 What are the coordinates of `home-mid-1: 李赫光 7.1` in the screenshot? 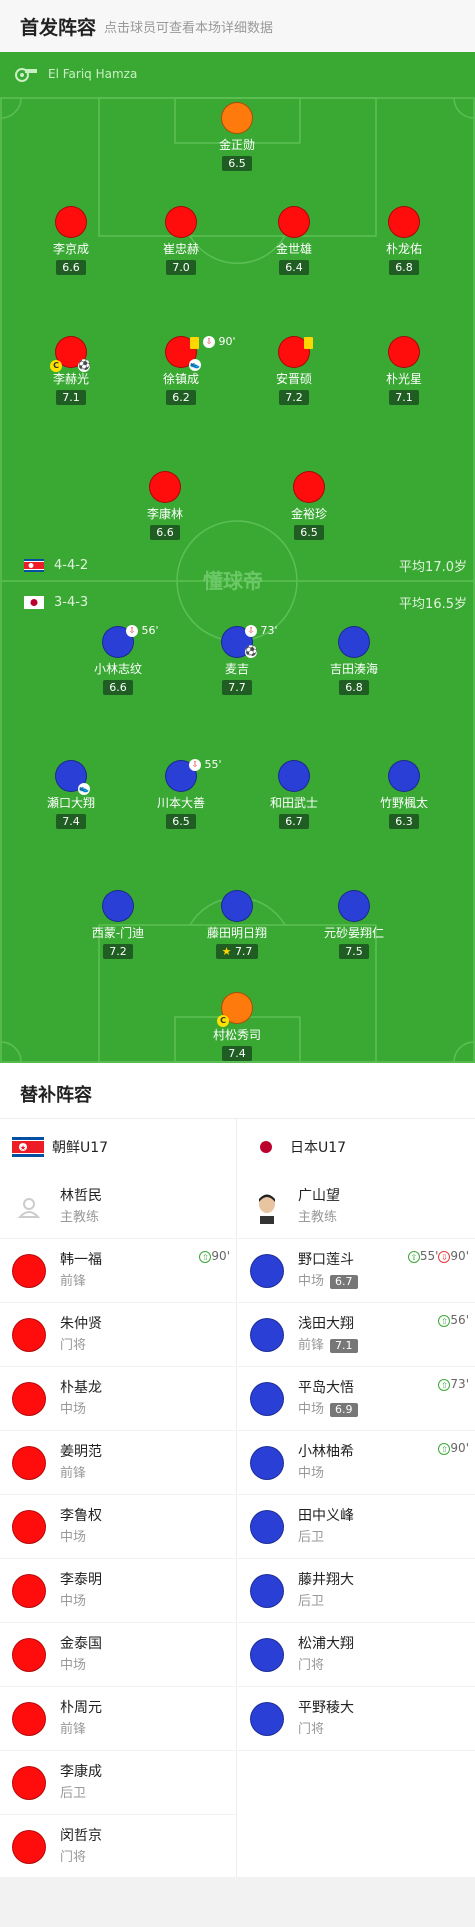 It's located at (71, 370).